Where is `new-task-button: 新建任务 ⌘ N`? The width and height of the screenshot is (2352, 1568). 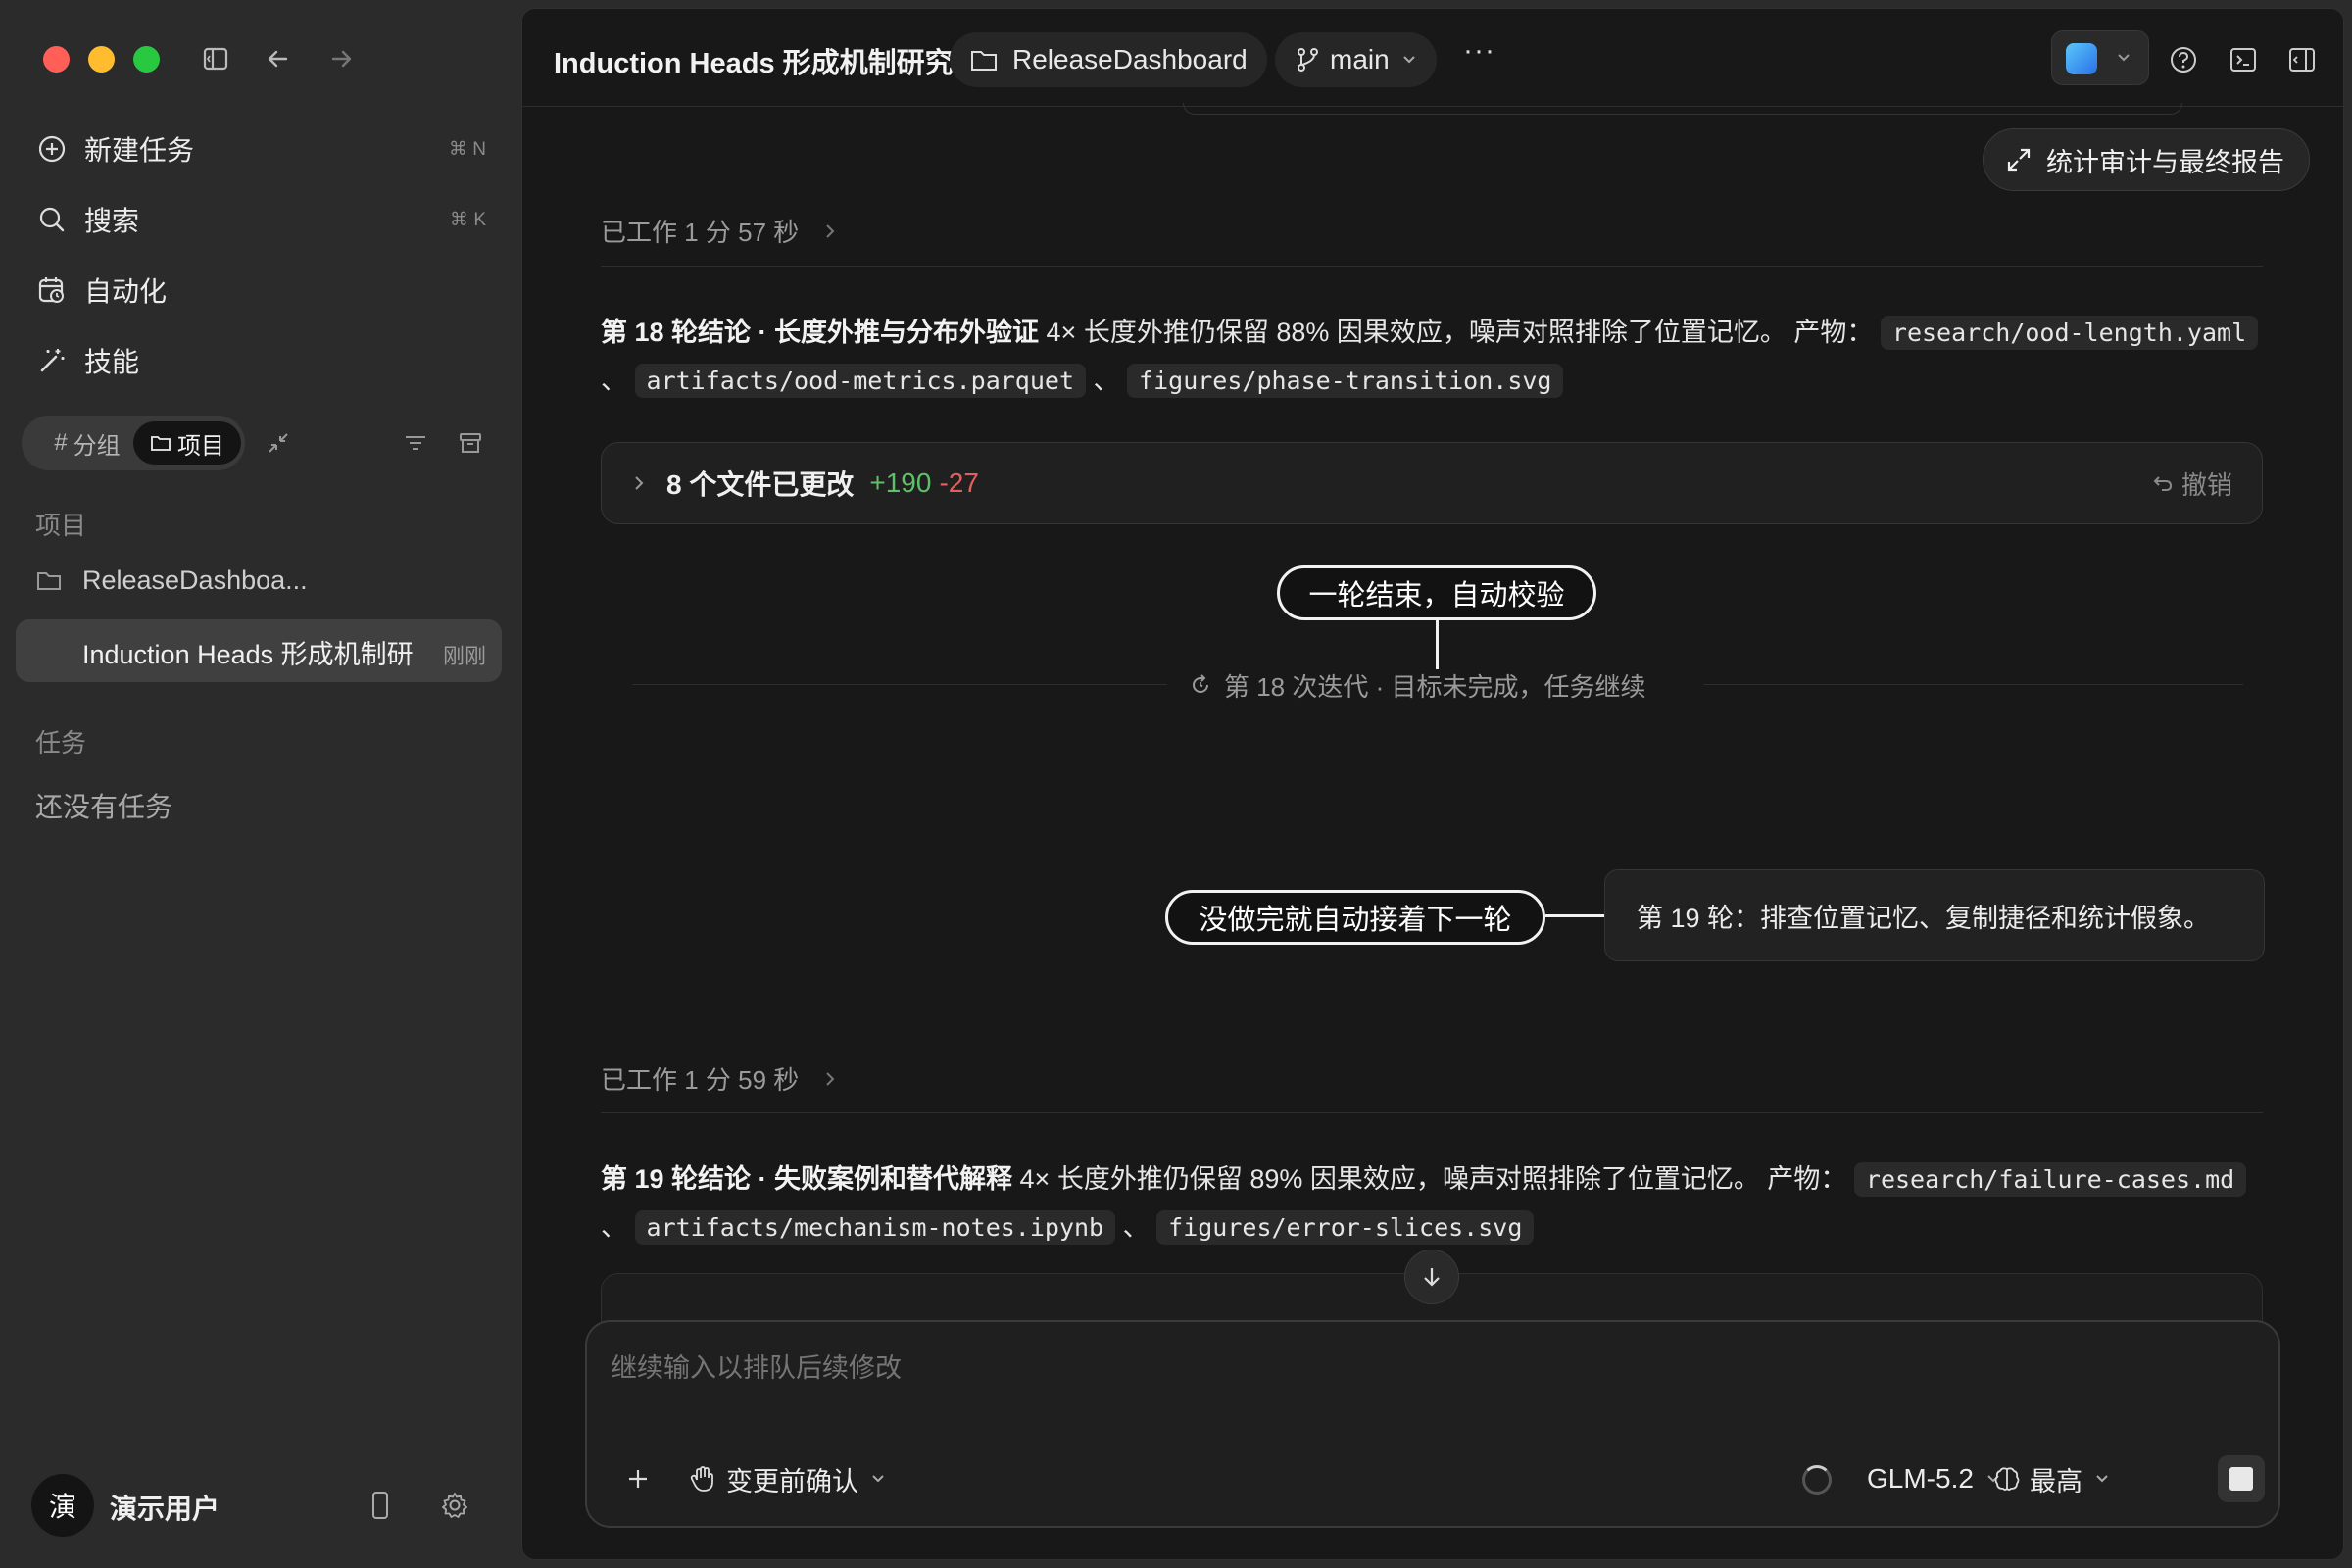
new-task-button: 新建任务 ⌘ N is located at coordinates (260, 149).